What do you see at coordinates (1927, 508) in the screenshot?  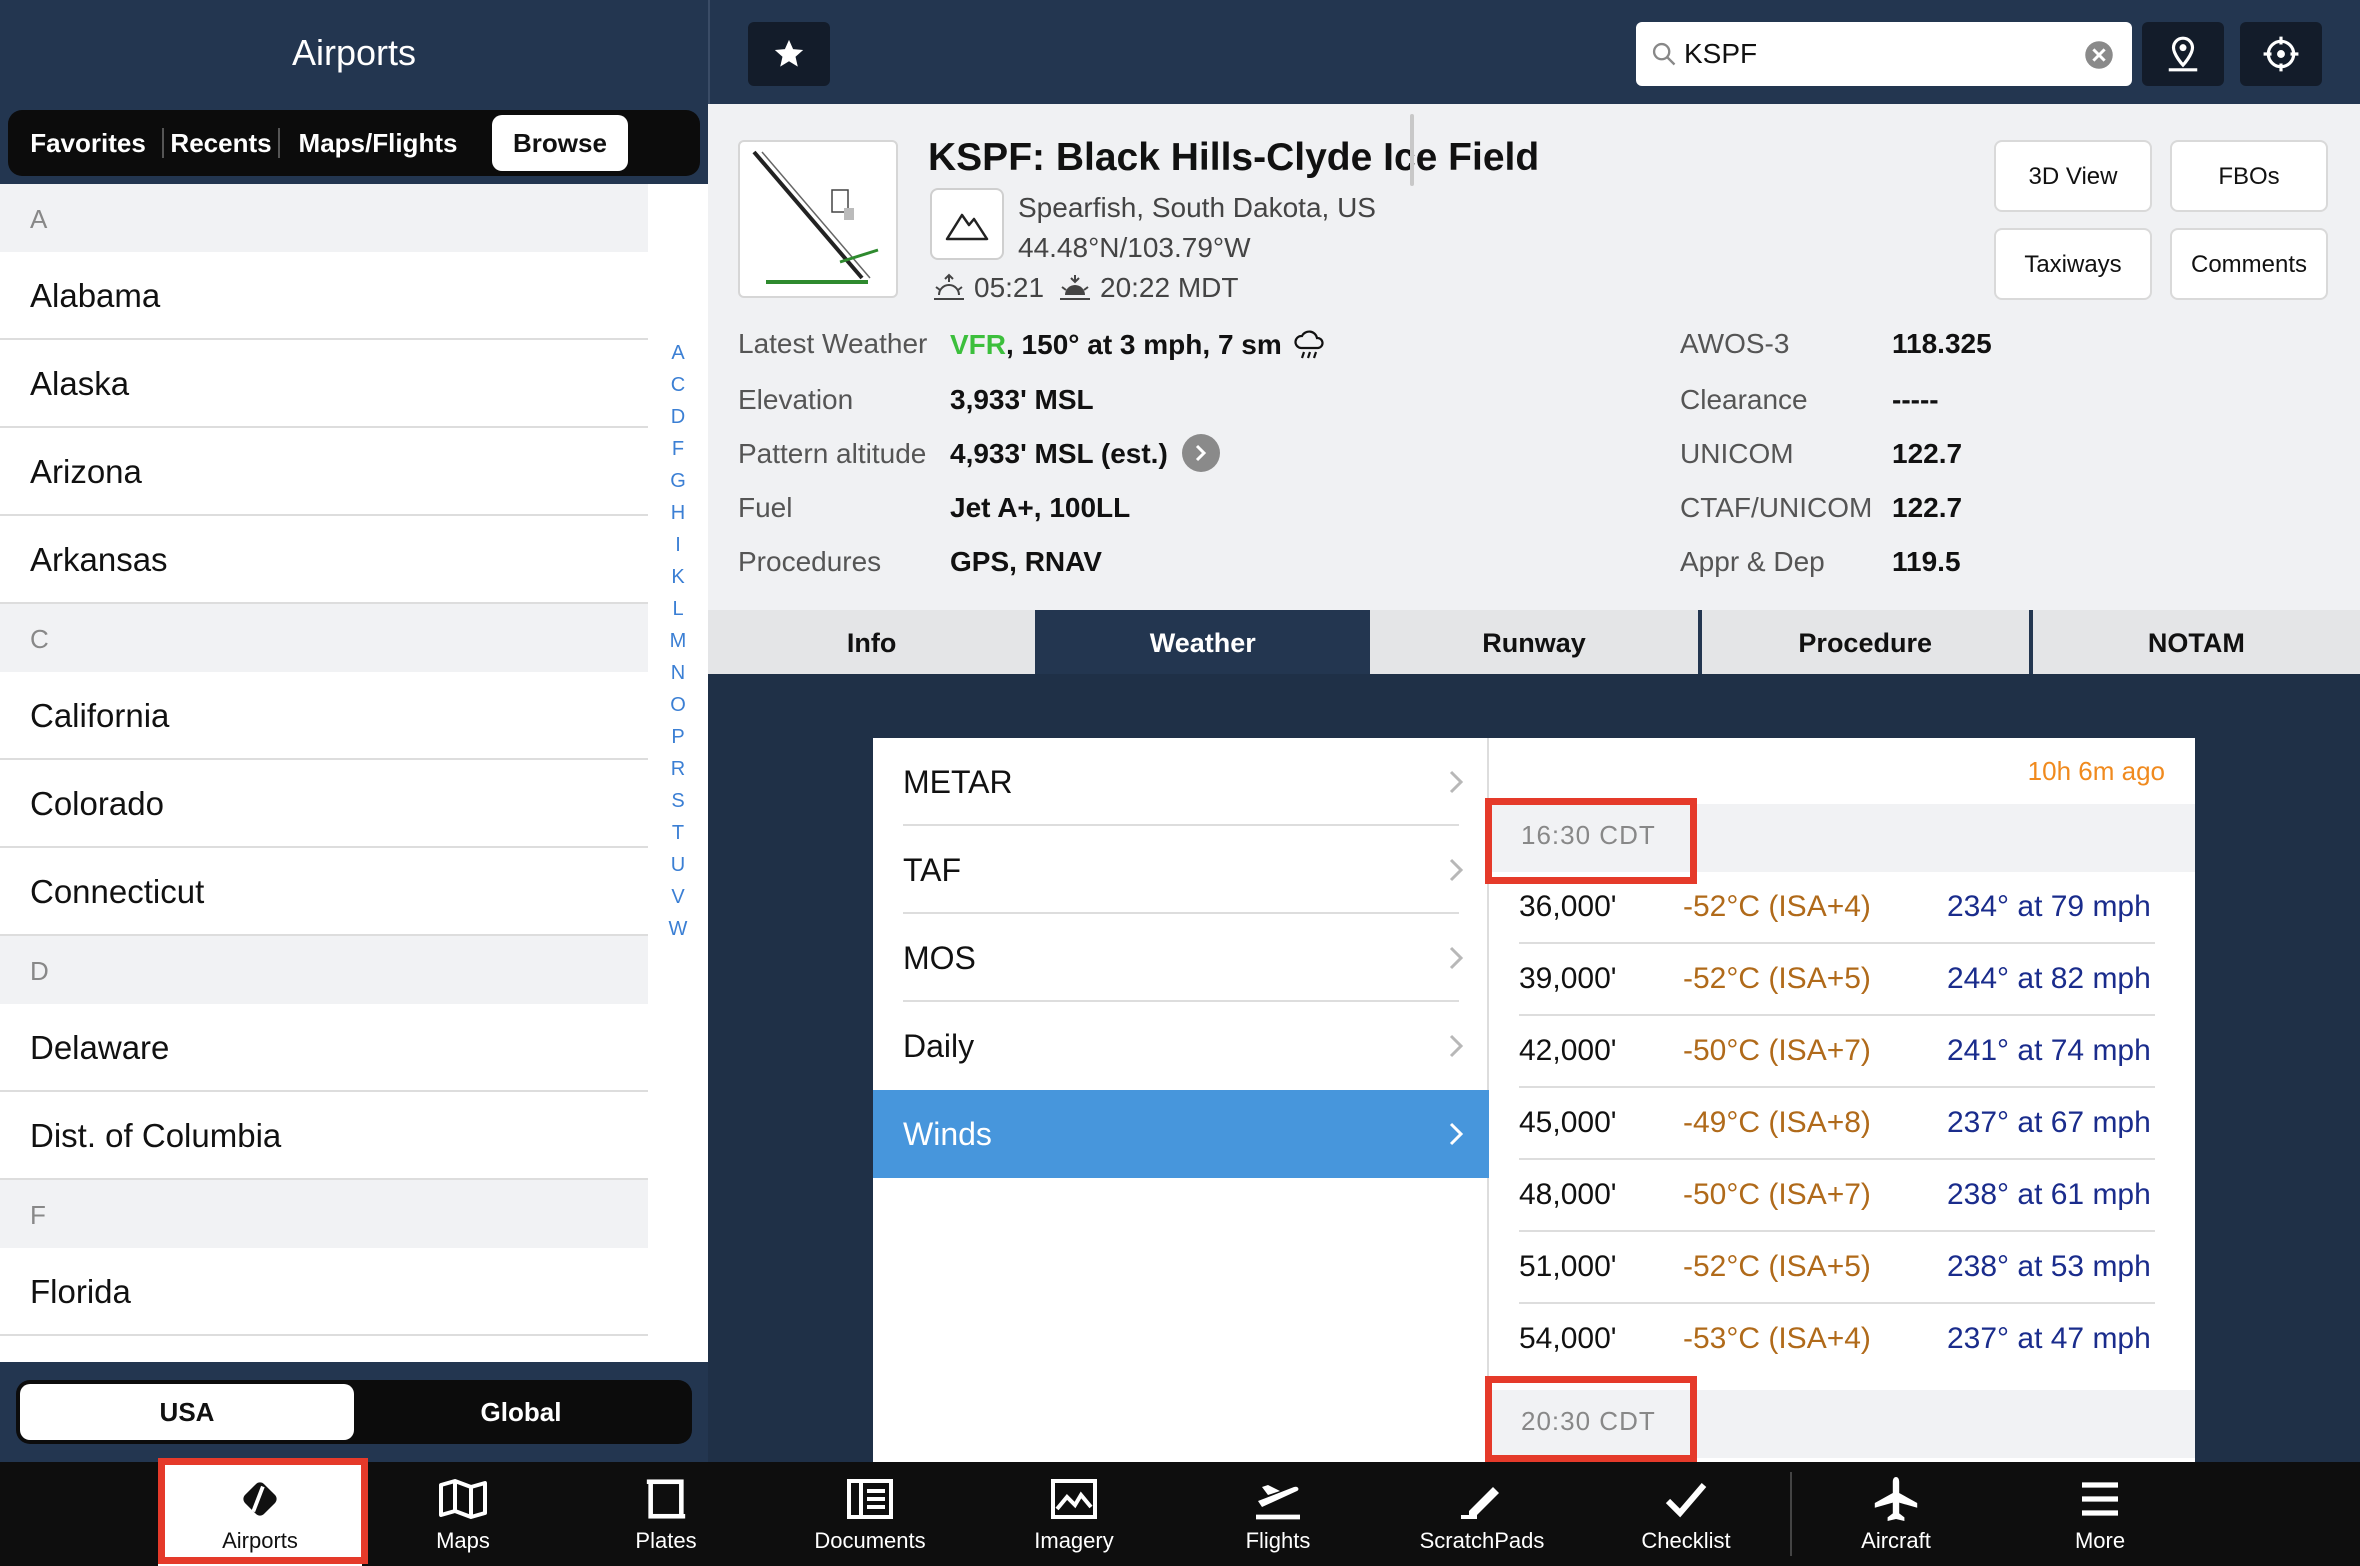 I see `freq-value-ctaf: 122.7` at bounding box center [1927, 508].